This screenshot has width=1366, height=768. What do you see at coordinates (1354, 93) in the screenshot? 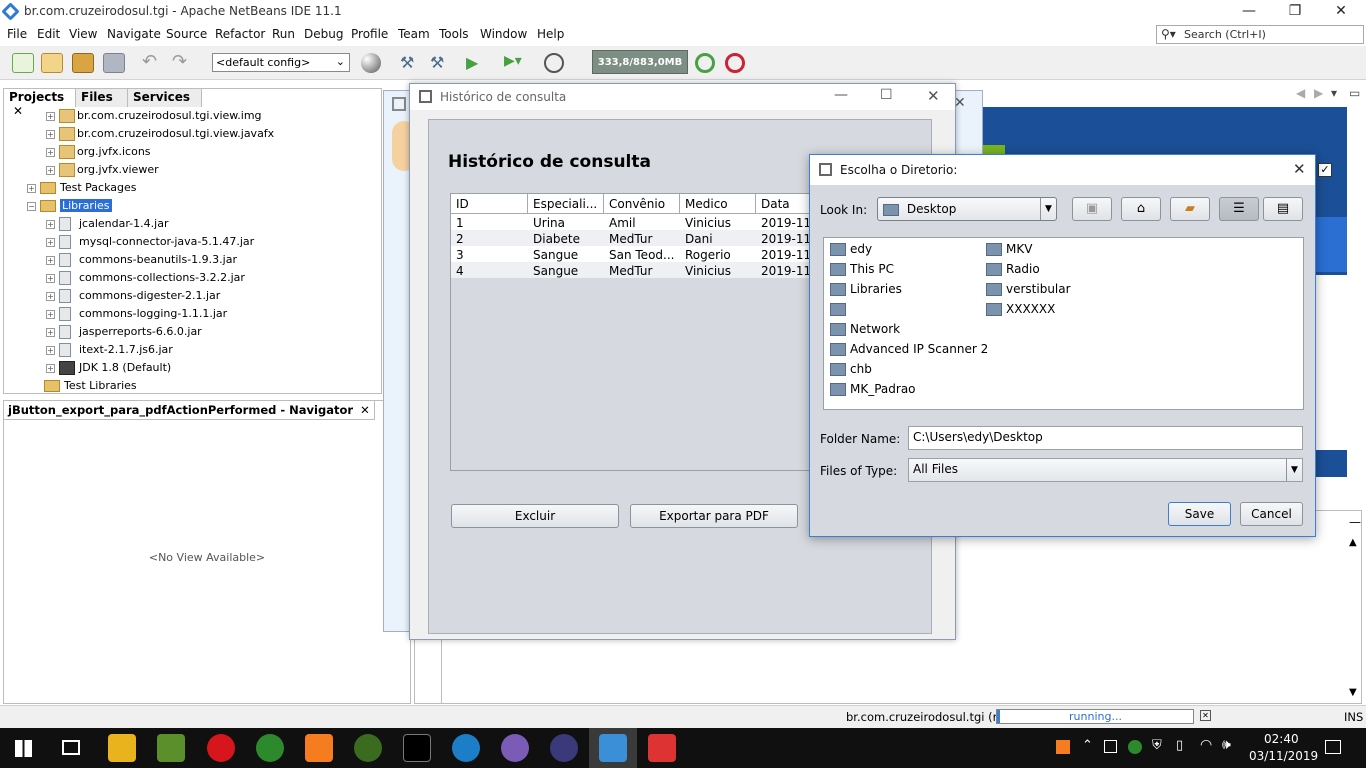
I see `maximize-editor-icon: ▭` at bounding box center [1354, 93].